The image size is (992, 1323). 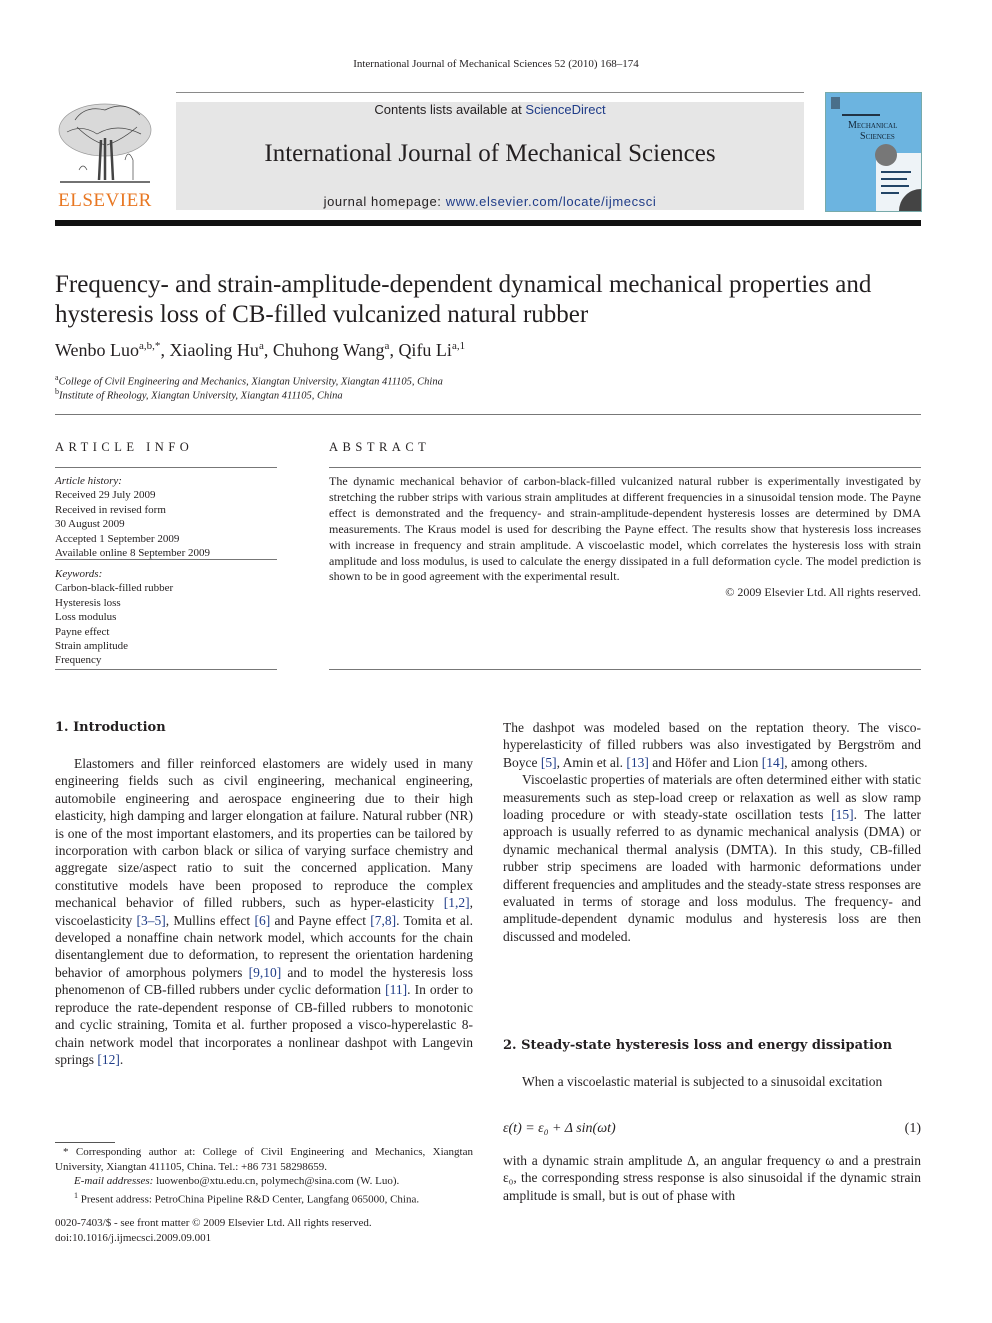 What do you see at coordinates (97, 350) in the screenshot?
I see `author: Wenbo Luo` at bounding box center [97, 350].